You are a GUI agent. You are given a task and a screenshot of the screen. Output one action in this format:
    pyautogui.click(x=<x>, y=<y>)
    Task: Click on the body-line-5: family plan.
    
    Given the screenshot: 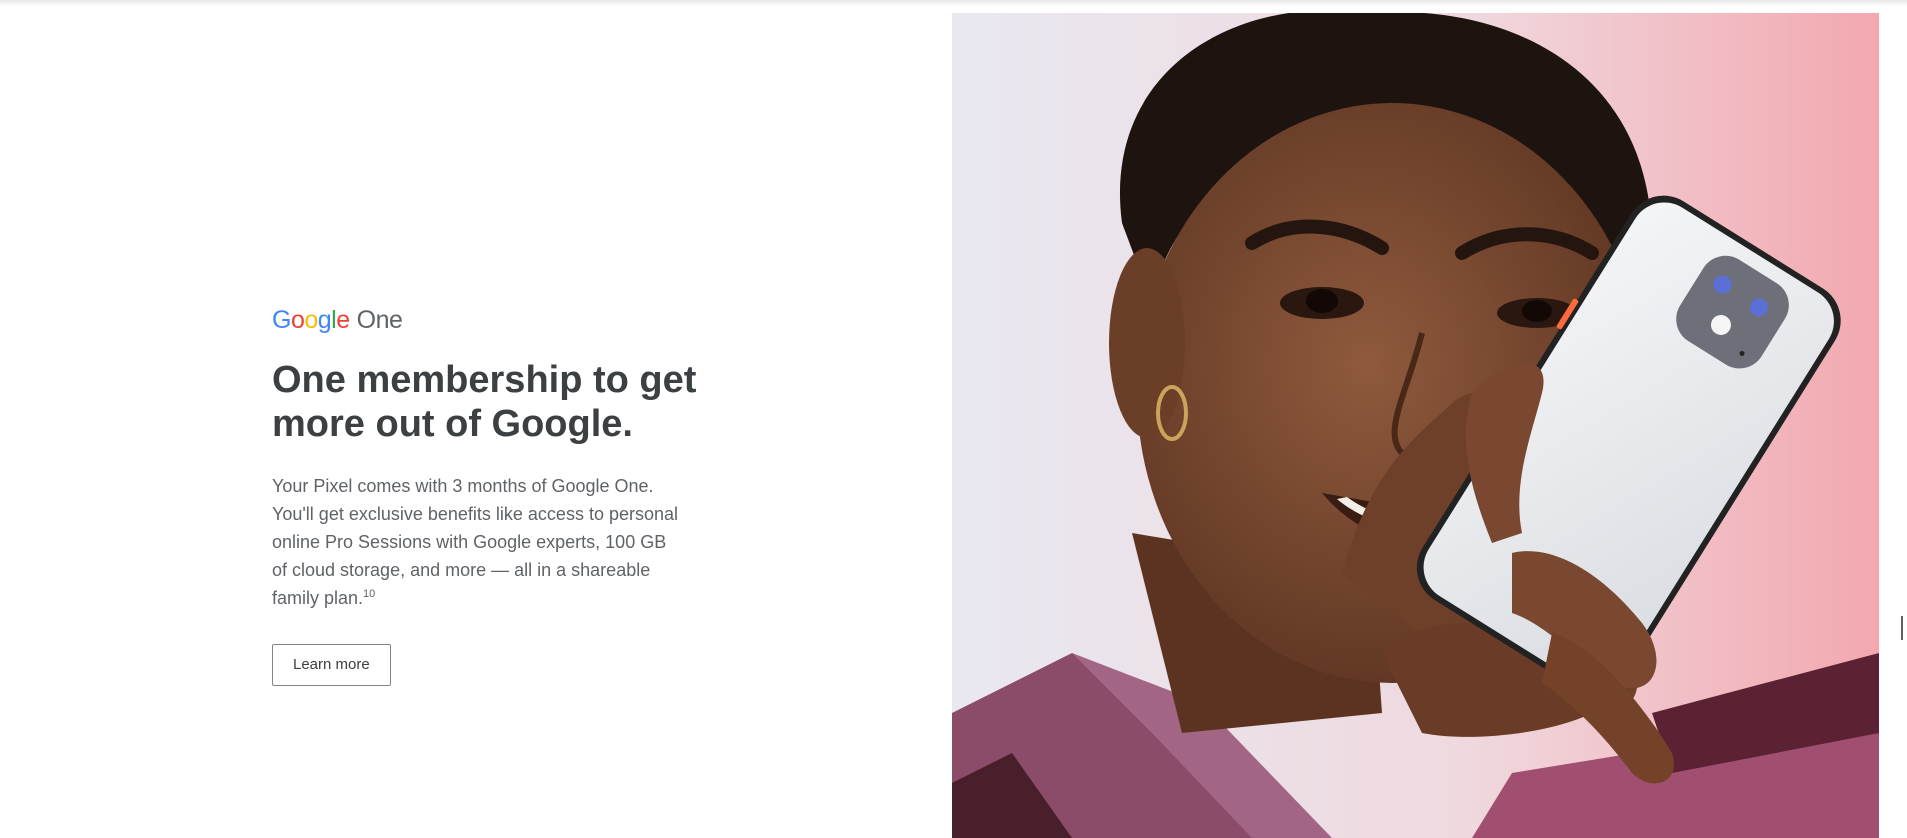 What is the action you would take?
    pyautogui.click(x=318, y=598)
    